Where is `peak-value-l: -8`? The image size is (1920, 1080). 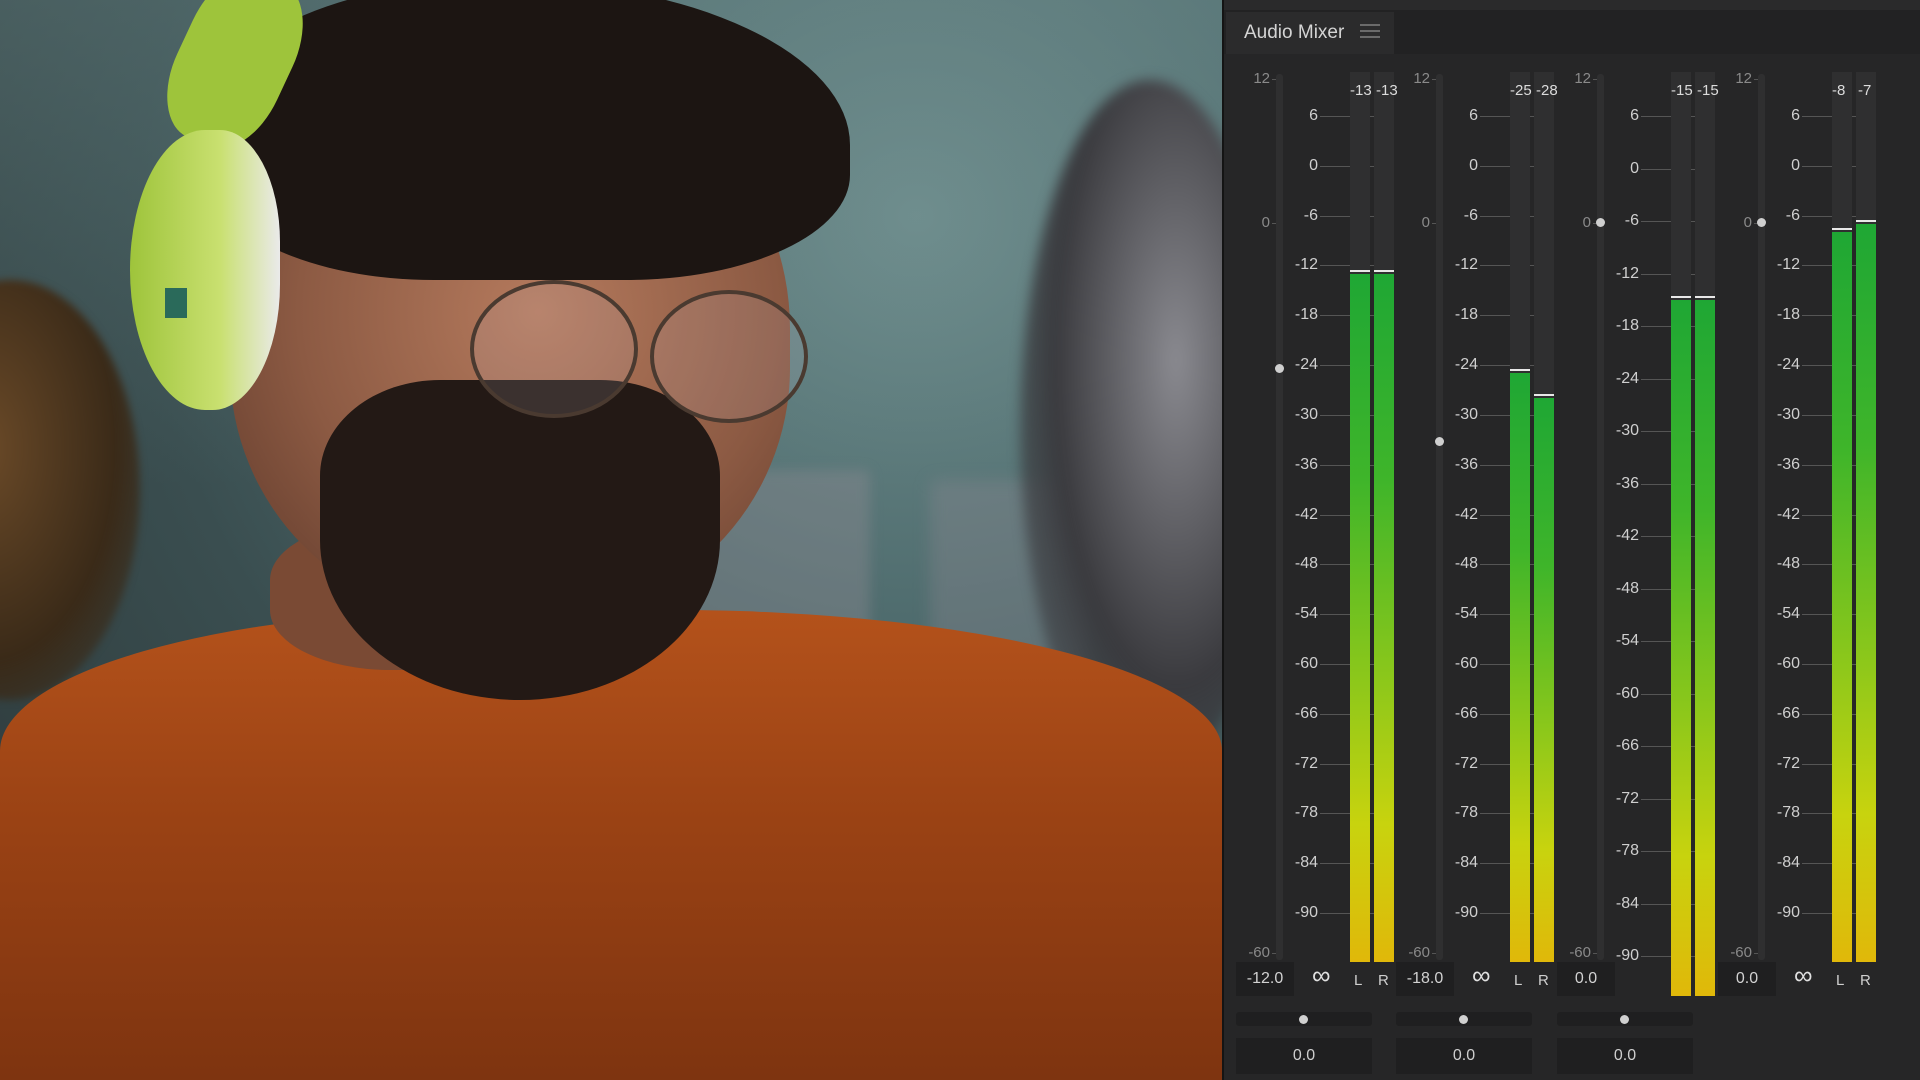 peak-value-l: -8 is located at coordinates (1839, 90).